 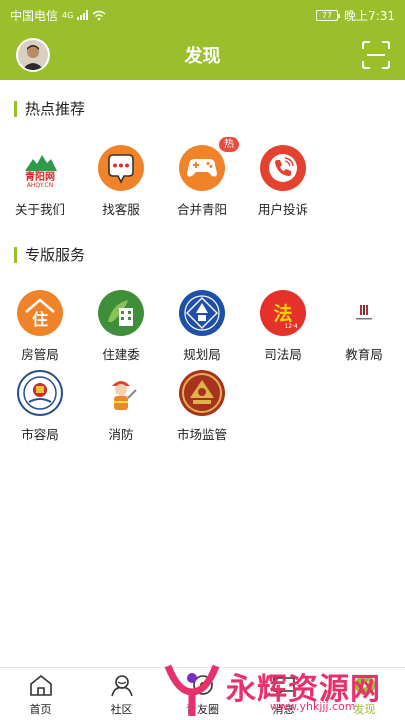 What do you see at coordinates (68, 15) in the screenshot?
I see `network-type: 4G` at bounding box center [68, 15].